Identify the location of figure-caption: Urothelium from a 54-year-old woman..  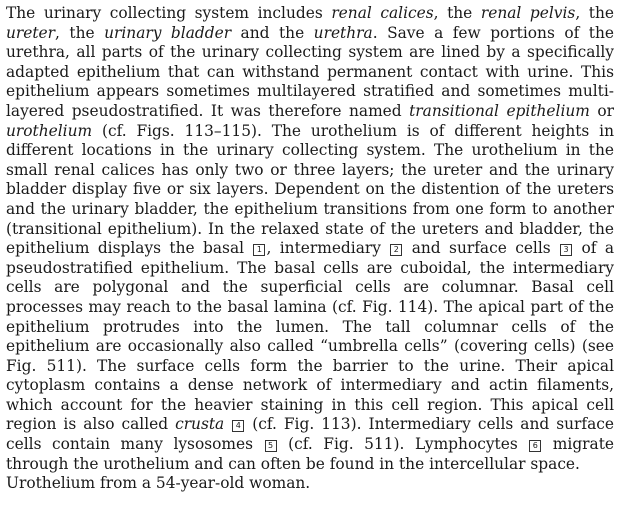
(158, 483).